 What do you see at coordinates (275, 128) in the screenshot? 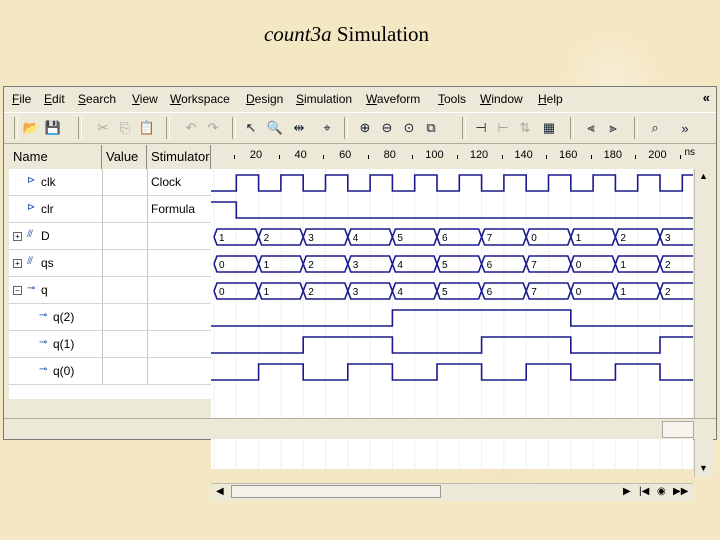
I see `zoom-icon: 🔍` at bounding box center [275, 128].